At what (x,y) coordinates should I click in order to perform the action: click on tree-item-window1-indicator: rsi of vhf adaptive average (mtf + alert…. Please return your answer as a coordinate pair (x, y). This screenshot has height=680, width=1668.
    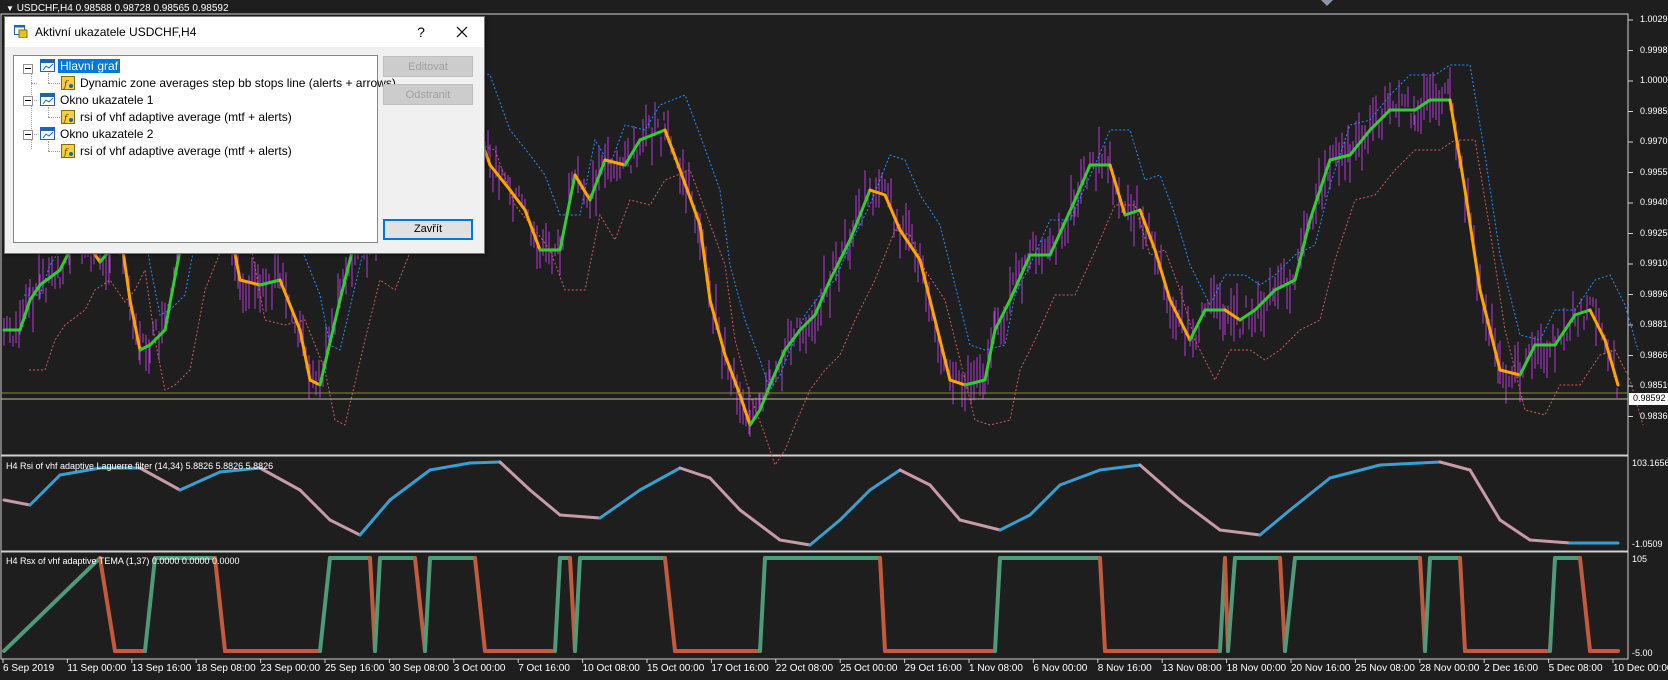
    Looking at the image, I should click on (186, 117).